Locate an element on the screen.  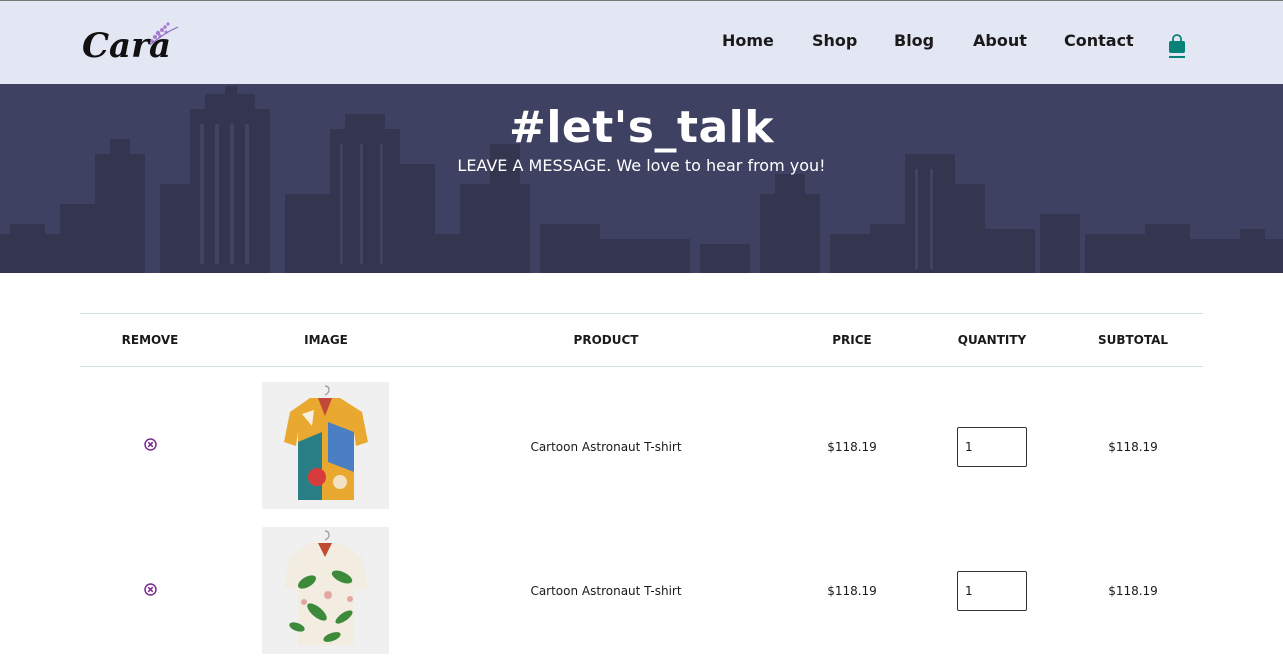
nav-about: About is located at coordinates (1000, 40).